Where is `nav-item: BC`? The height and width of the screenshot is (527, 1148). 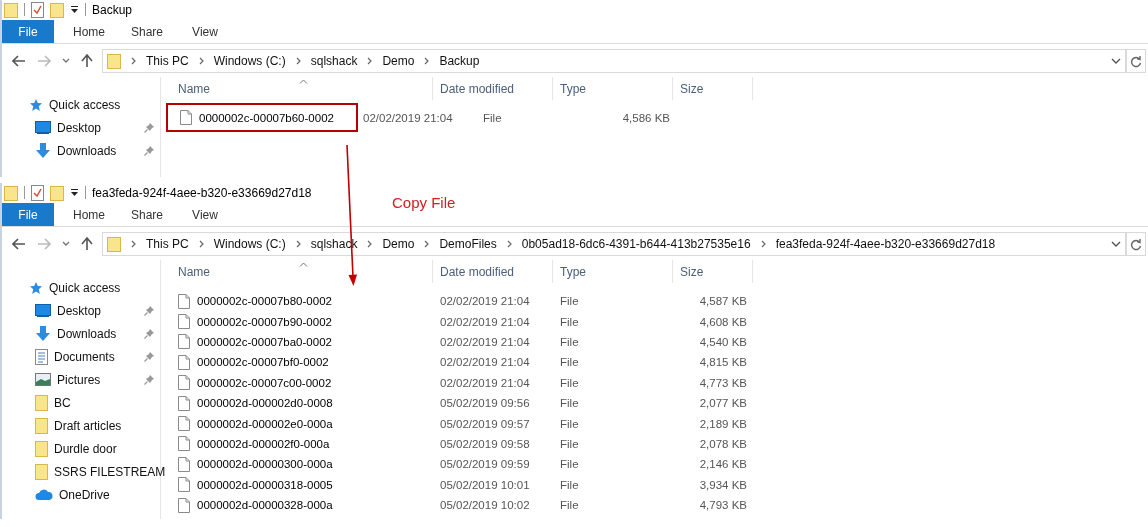 nav-item: BC is located at coordinates (62, 402).